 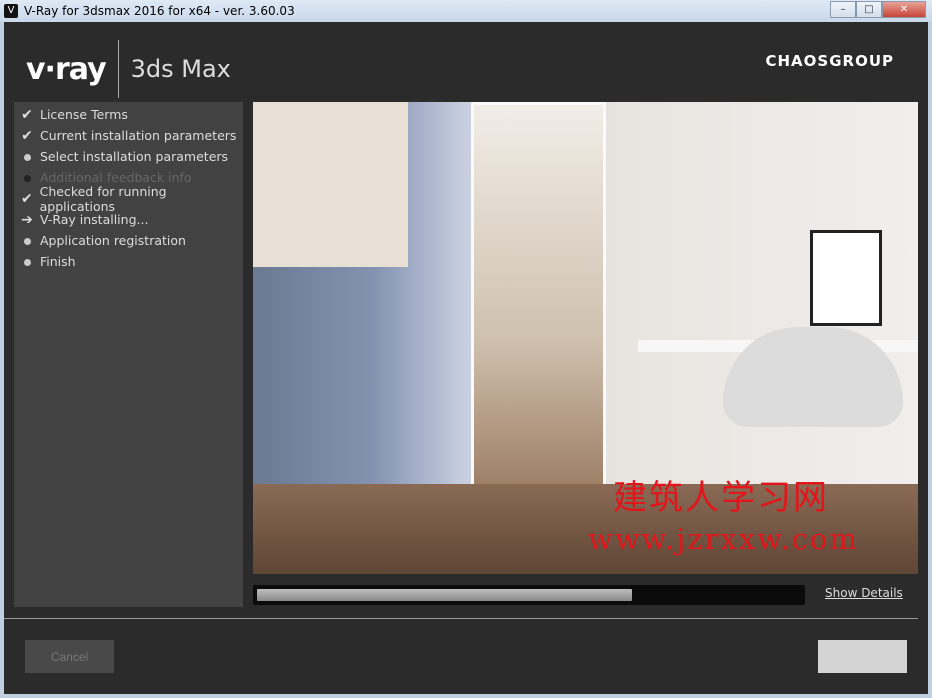 What do you see at coordinates (721, 498) in the screenshot?
I see `watermark-title: 建筑人学习网` at bounding box center [721, 498].